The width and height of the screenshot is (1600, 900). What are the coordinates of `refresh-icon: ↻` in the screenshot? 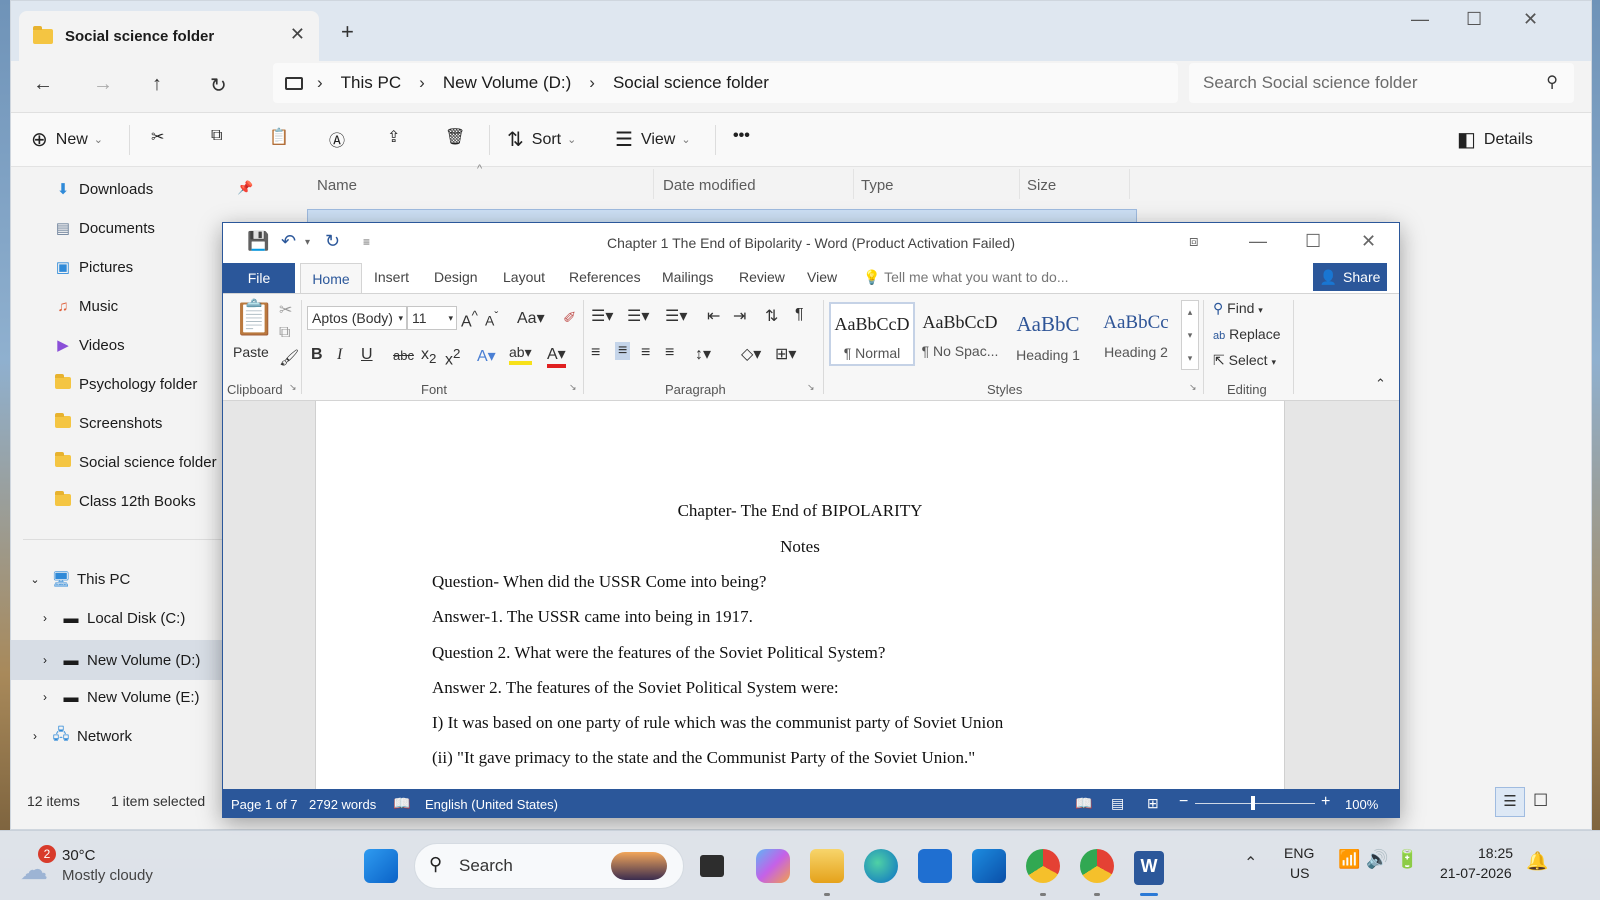 It's located at (218, 85).